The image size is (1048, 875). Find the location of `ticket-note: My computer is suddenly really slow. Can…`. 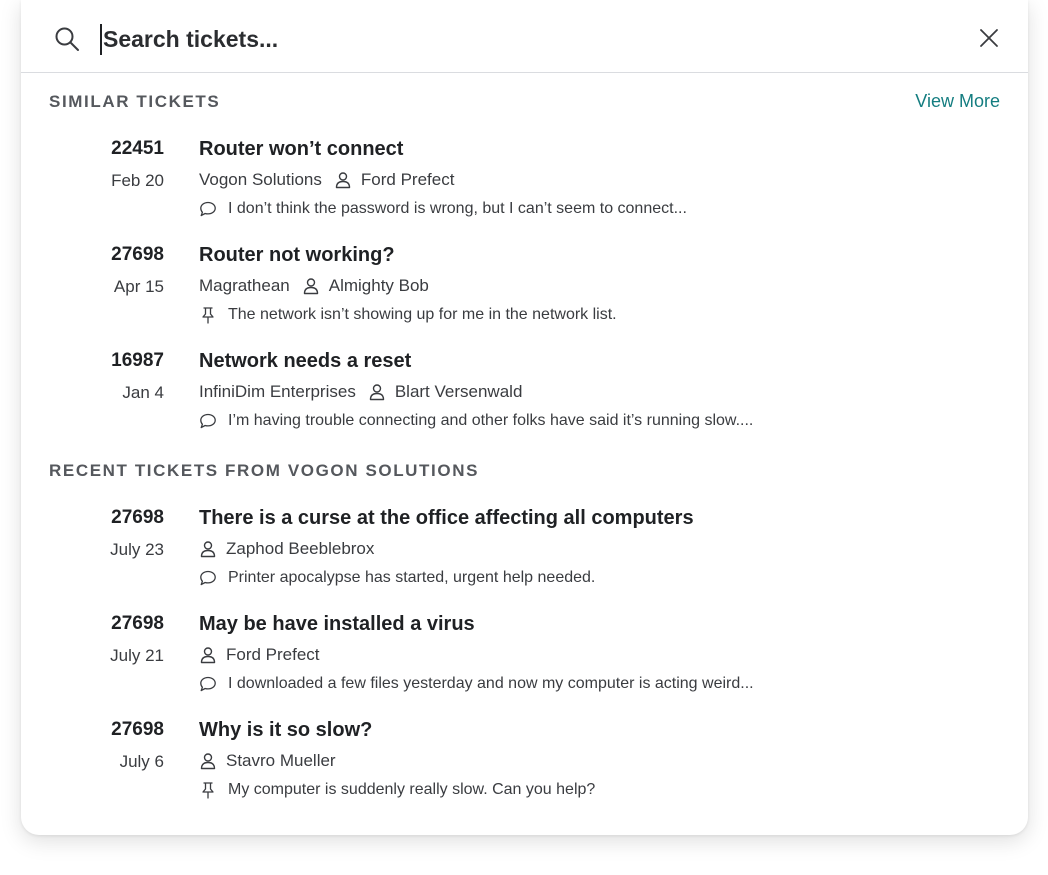

ticket-note: My computer is suddenly really slow. Can… is located at coordinates (397, 790).